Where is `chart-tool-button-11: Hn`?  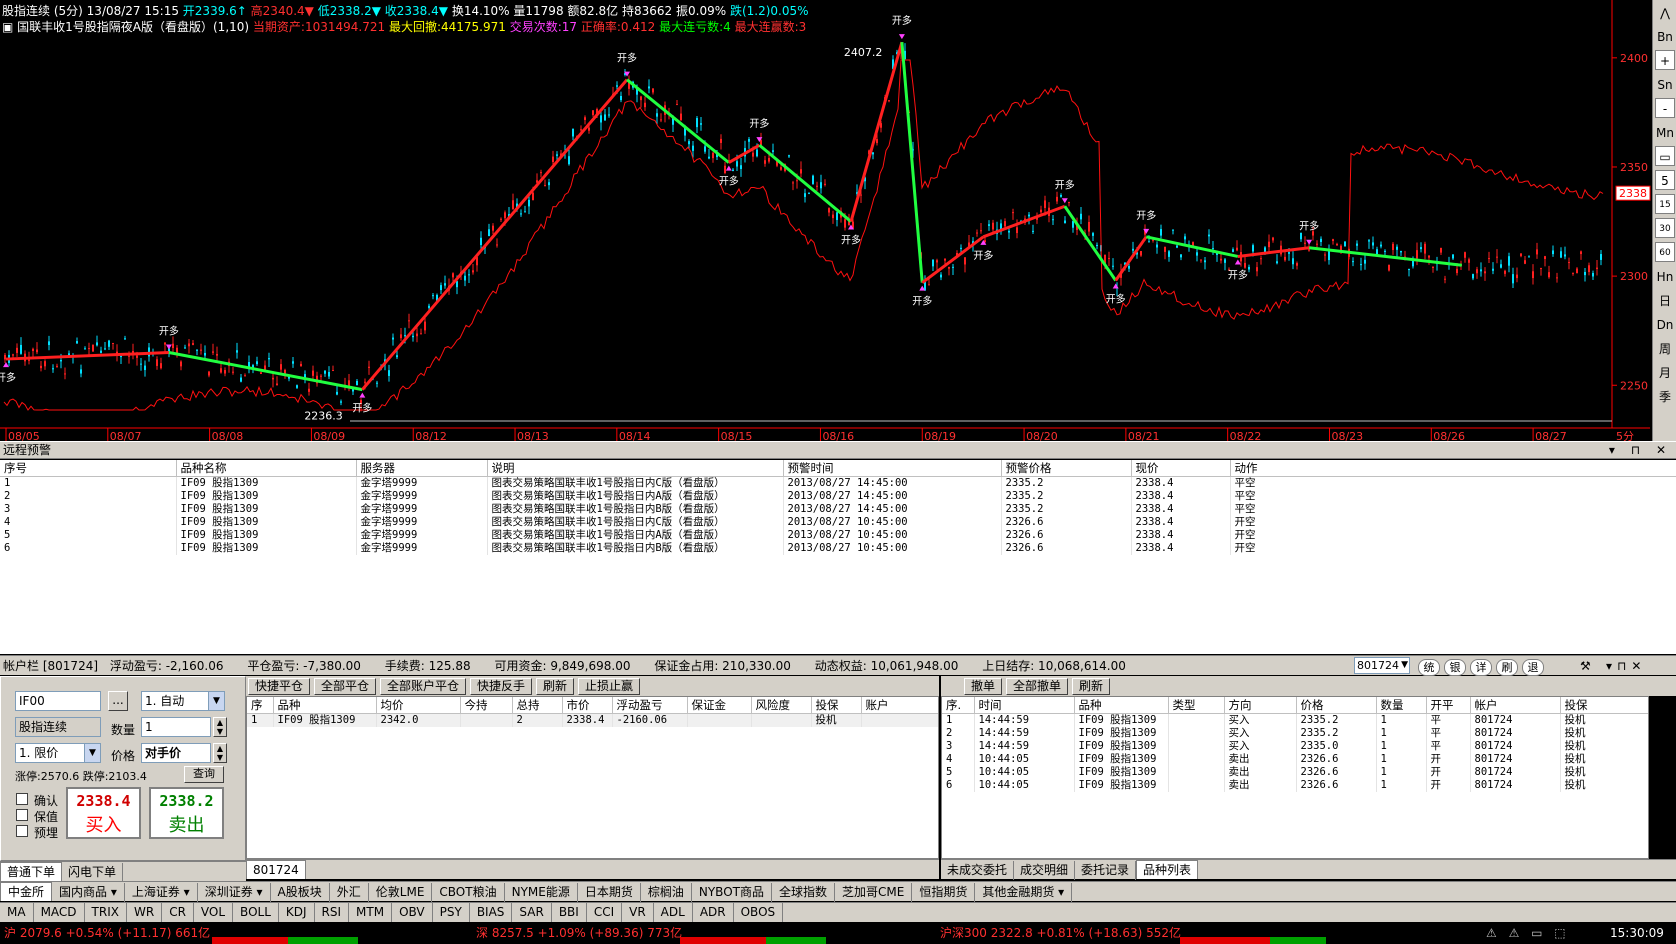 chart-tool-button-11: Hn is located at coordinates (1665, 276).